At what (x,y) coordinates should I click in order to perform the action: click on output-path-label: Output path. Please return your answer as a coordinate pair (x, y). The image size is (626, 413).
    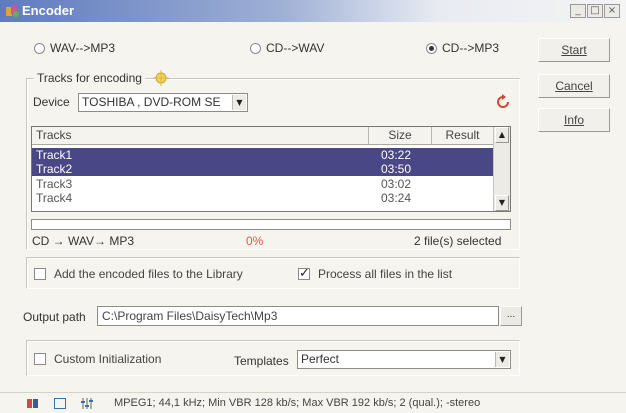
    Looking at the image, I should click on (54, 317).